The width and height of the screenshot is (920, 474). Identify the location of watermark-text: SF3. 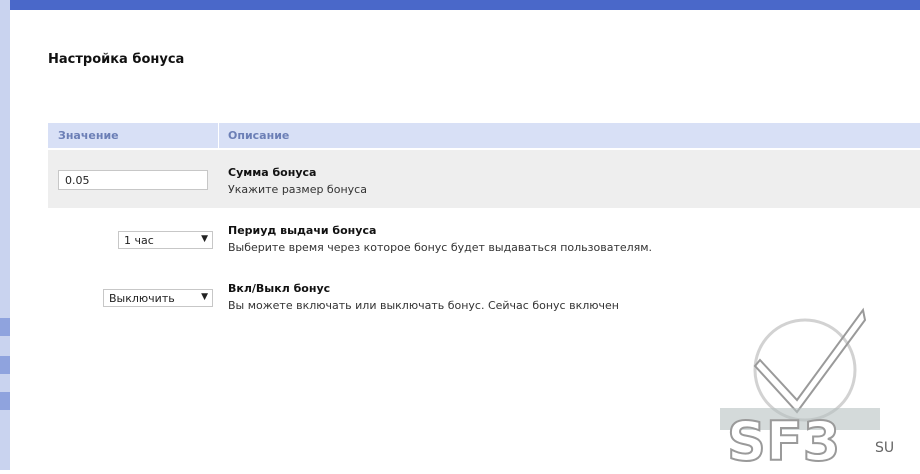
(783, 440).